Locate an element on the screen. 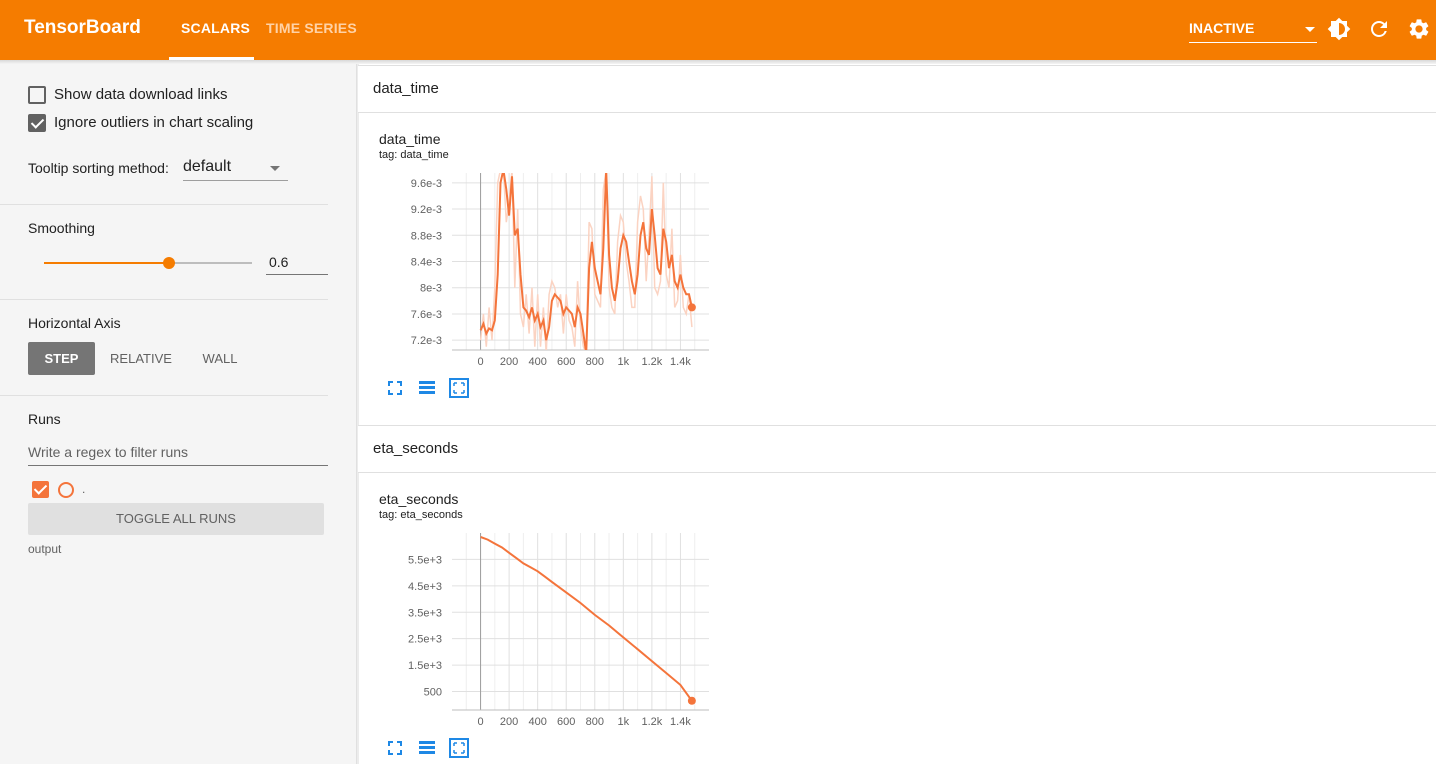 Image resolution: width=1436 pixels, height=764 pixels. smoothing-slider is located at coordinates (148, 263).